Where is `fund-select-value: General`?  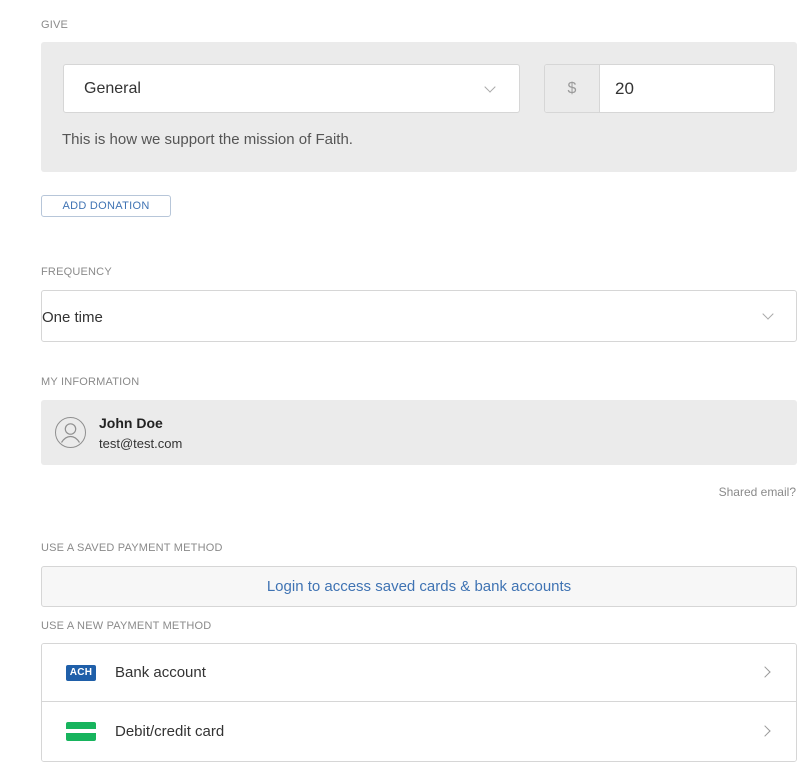 fund-select-value: General is located at coordinates (112, 88).